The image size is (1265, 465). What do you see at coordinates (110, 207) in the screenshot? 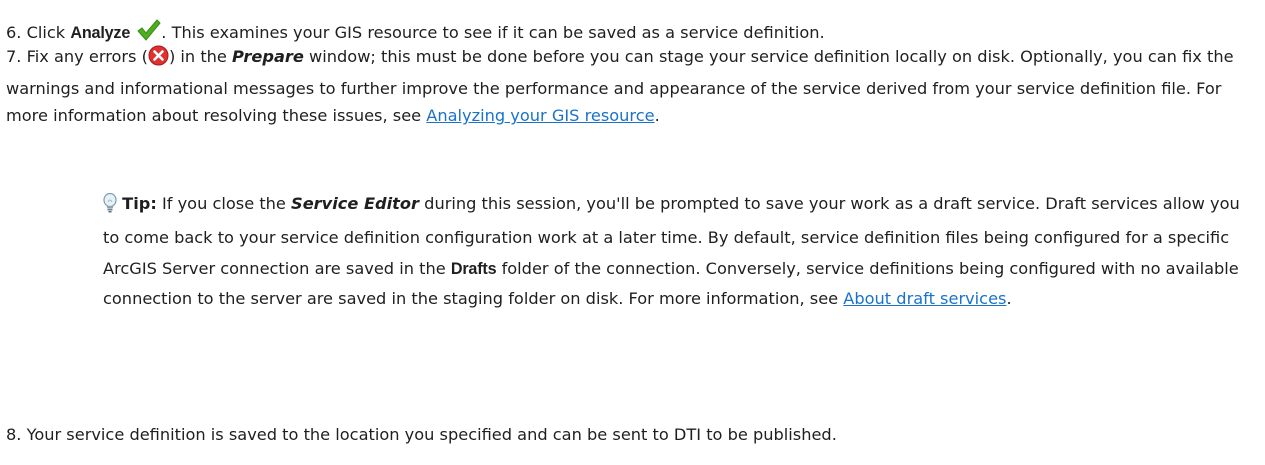
I see `lightbulb-icon` at bounding box center [110, 207].